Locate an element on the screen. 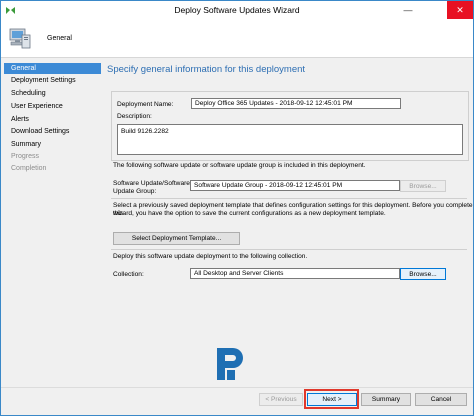  watermark-logo is located at coordinates (230, 364).